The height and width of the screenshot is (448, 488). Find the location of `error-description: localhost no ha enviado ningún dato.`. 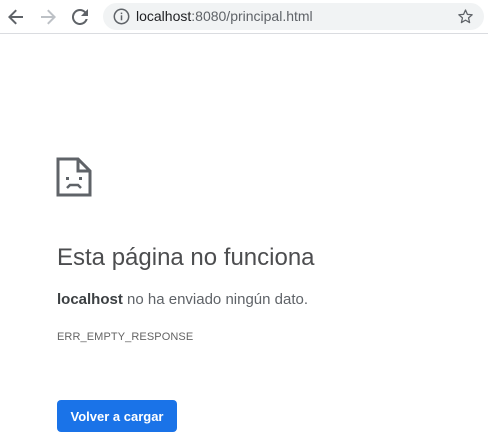

error-description: localhost no ha enviado ningún dato. is located at coordinates (182, 299).